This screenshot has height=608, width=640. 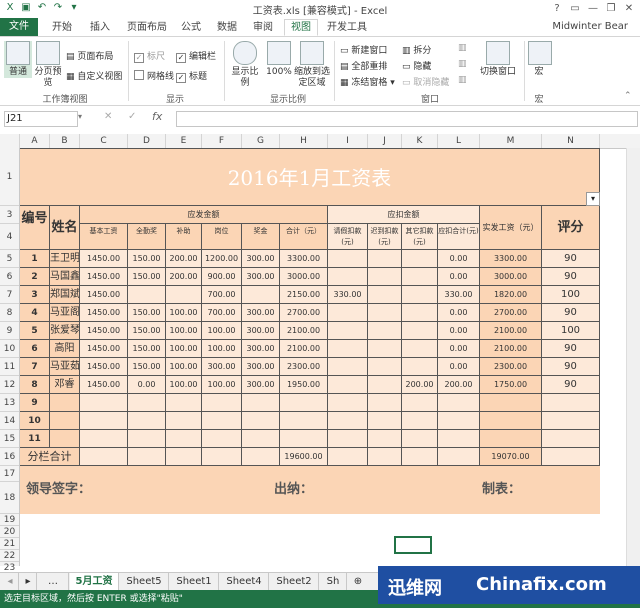 I want to click on data-cell-post: 1200.00, so click(x=222, y=259).